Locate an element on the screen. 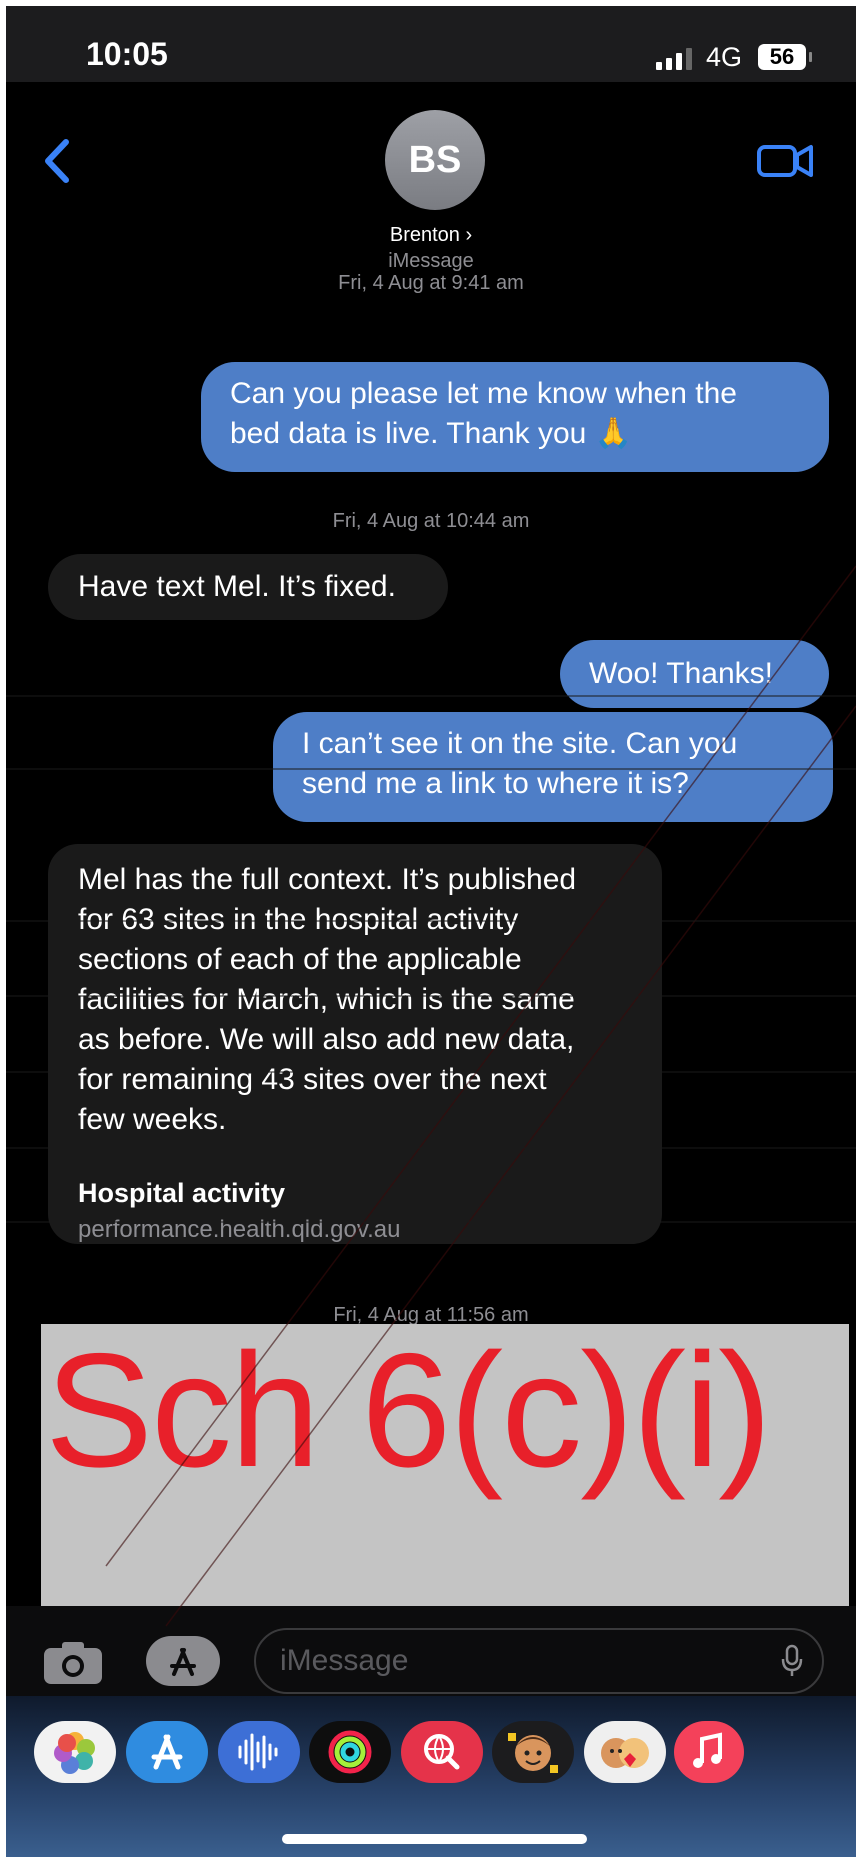 The height and width of the screenshot is (1857, 856). message-line: Mel has the full context. It’s published is located at coordinates (327, 879).